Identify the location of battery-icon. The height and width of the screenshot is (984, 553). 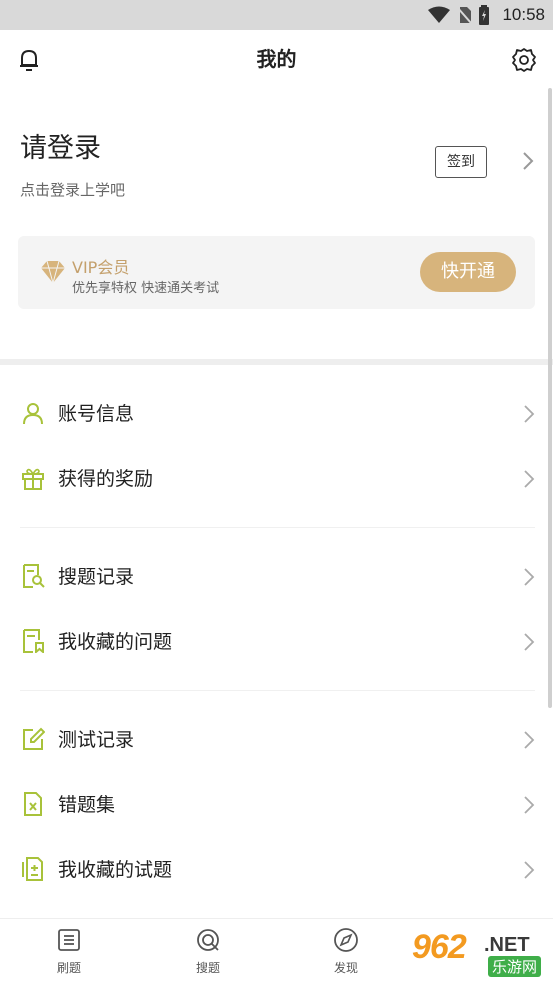
(484, 15).